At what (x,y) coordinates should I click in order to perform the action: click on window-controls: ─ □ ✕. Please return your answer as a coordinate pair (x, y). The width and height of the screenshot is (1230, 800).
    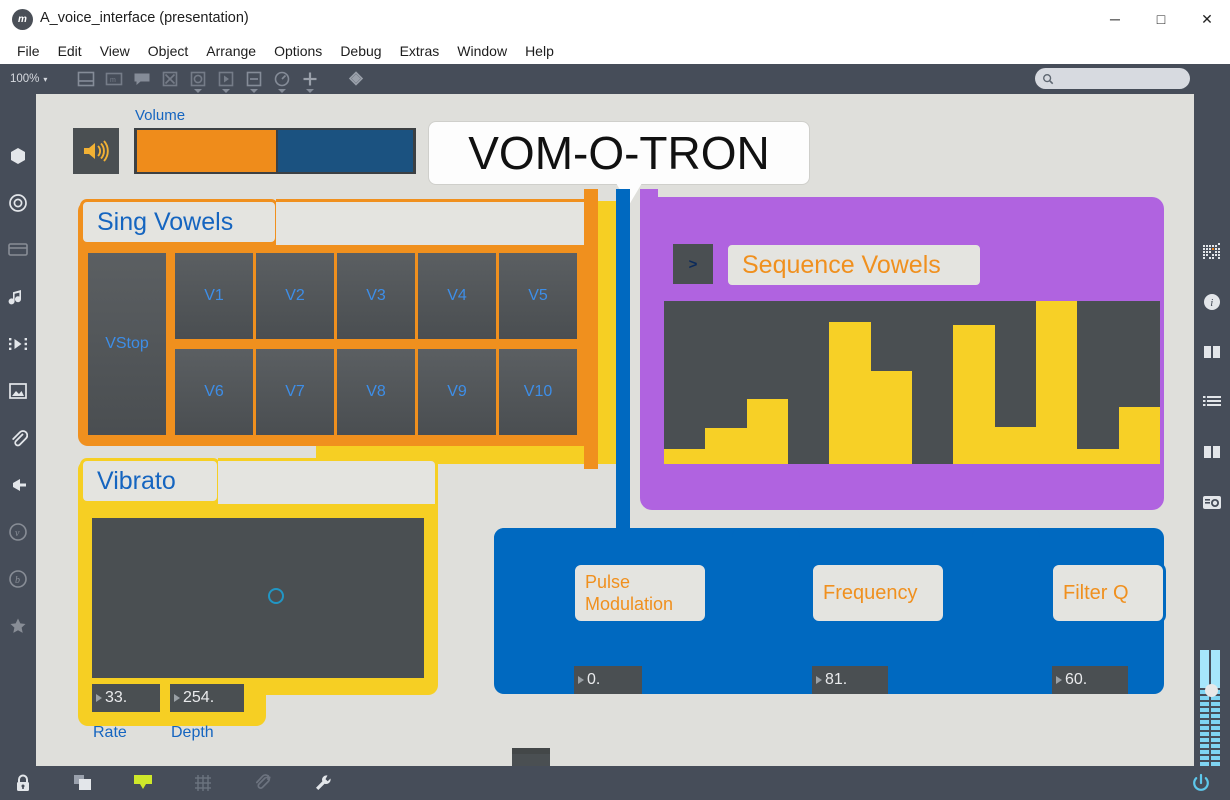
    Looking at the image, I should click on (1161, 19).